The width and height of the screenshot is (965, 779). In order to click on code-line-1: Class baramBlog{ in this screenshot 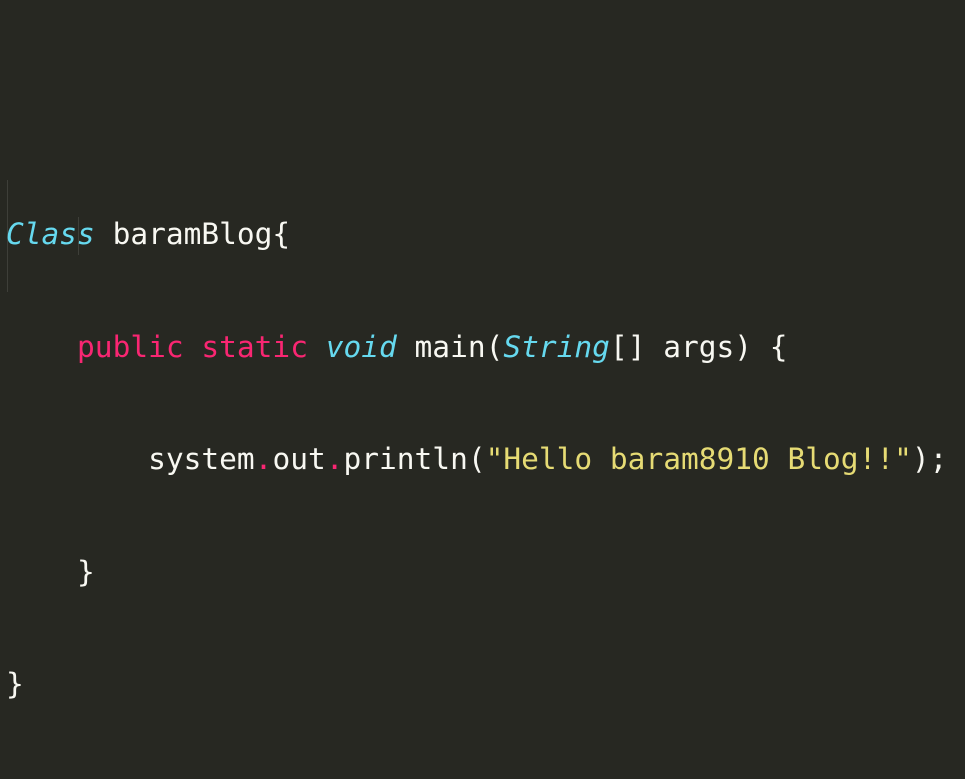, I will do `click(476, 235)`.